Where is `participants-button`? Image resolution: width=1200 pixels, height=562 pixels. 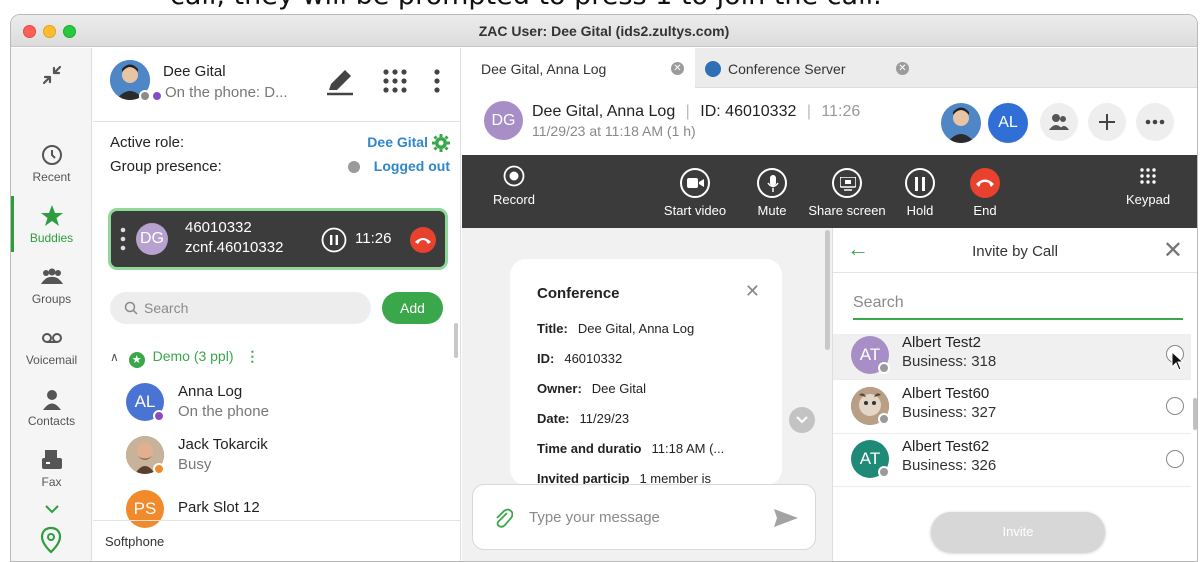 participants-button is located at coordinates (1059, 122).